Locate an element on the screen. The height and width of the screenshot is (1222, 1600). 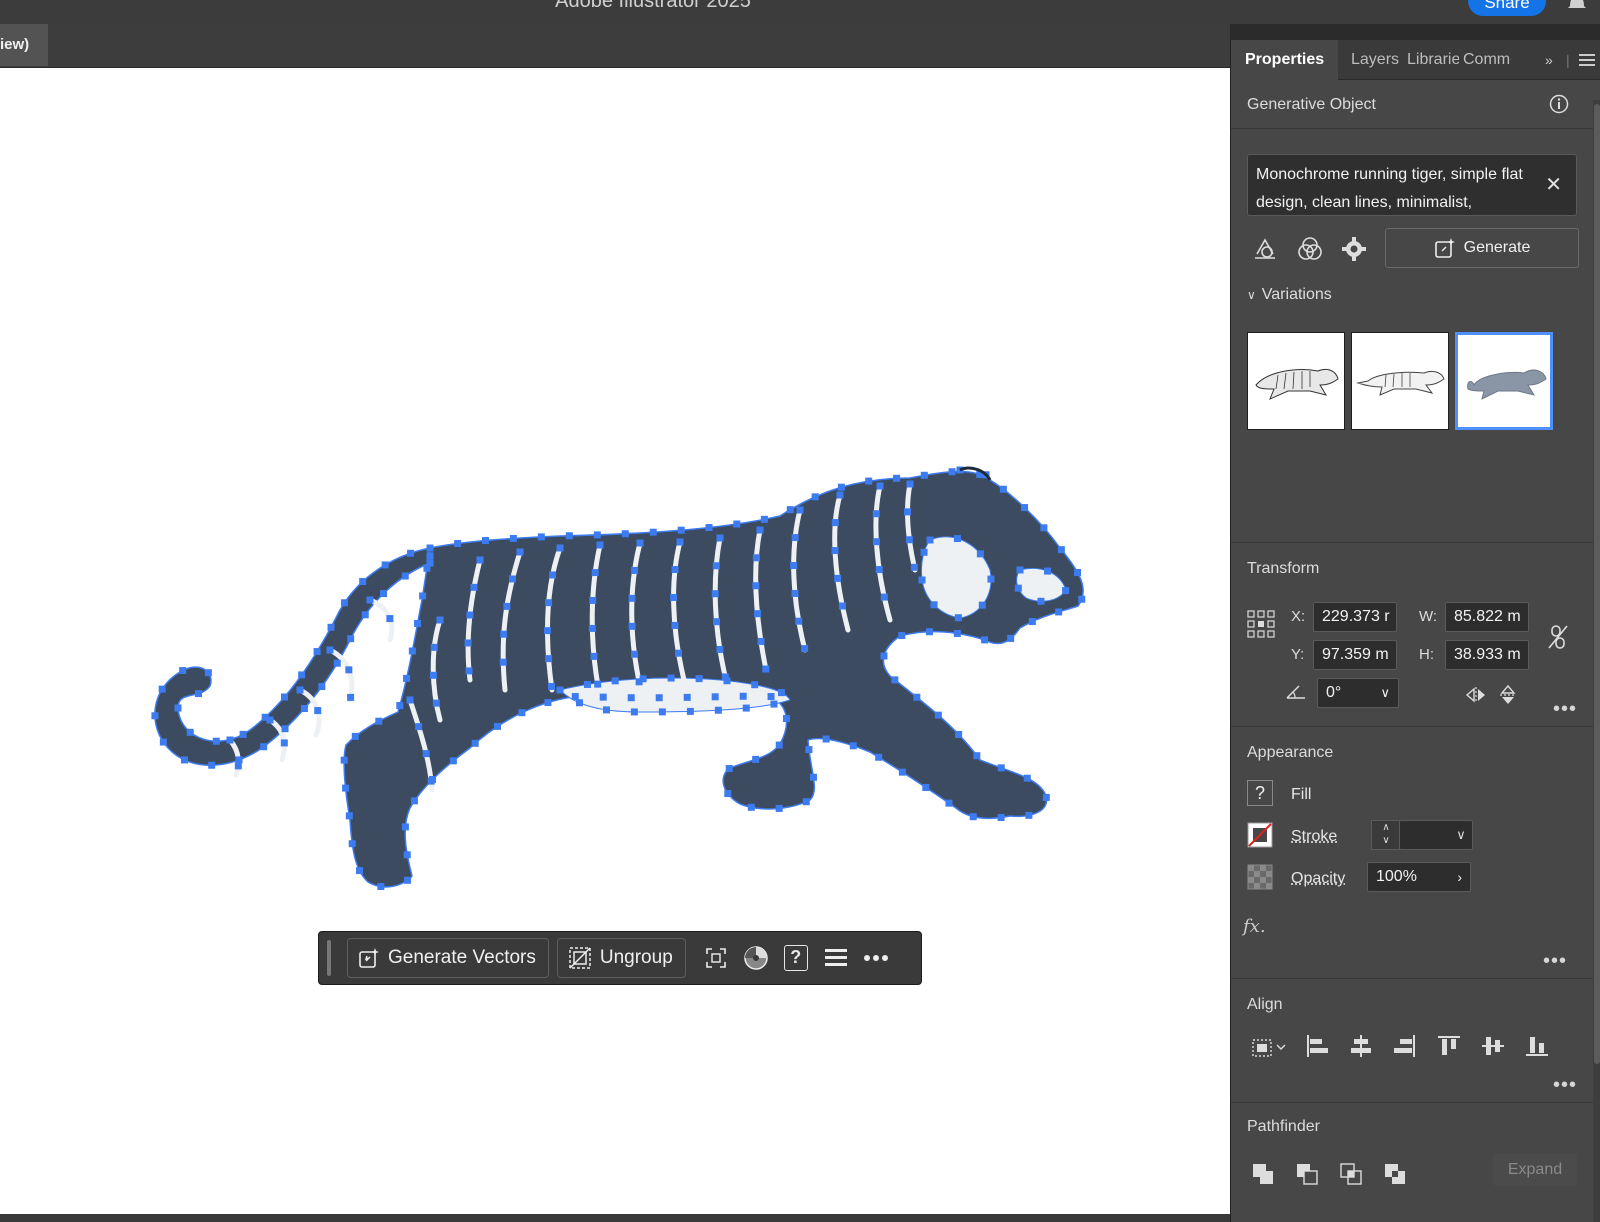
constrain-proportions-icon is located at coordinates (1558, 637).